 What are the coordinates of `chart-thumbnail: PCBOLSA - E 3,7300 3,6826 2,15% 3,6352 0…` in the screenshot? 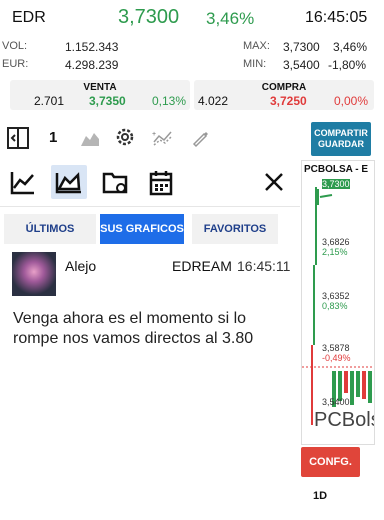 It's located at (338, 302).